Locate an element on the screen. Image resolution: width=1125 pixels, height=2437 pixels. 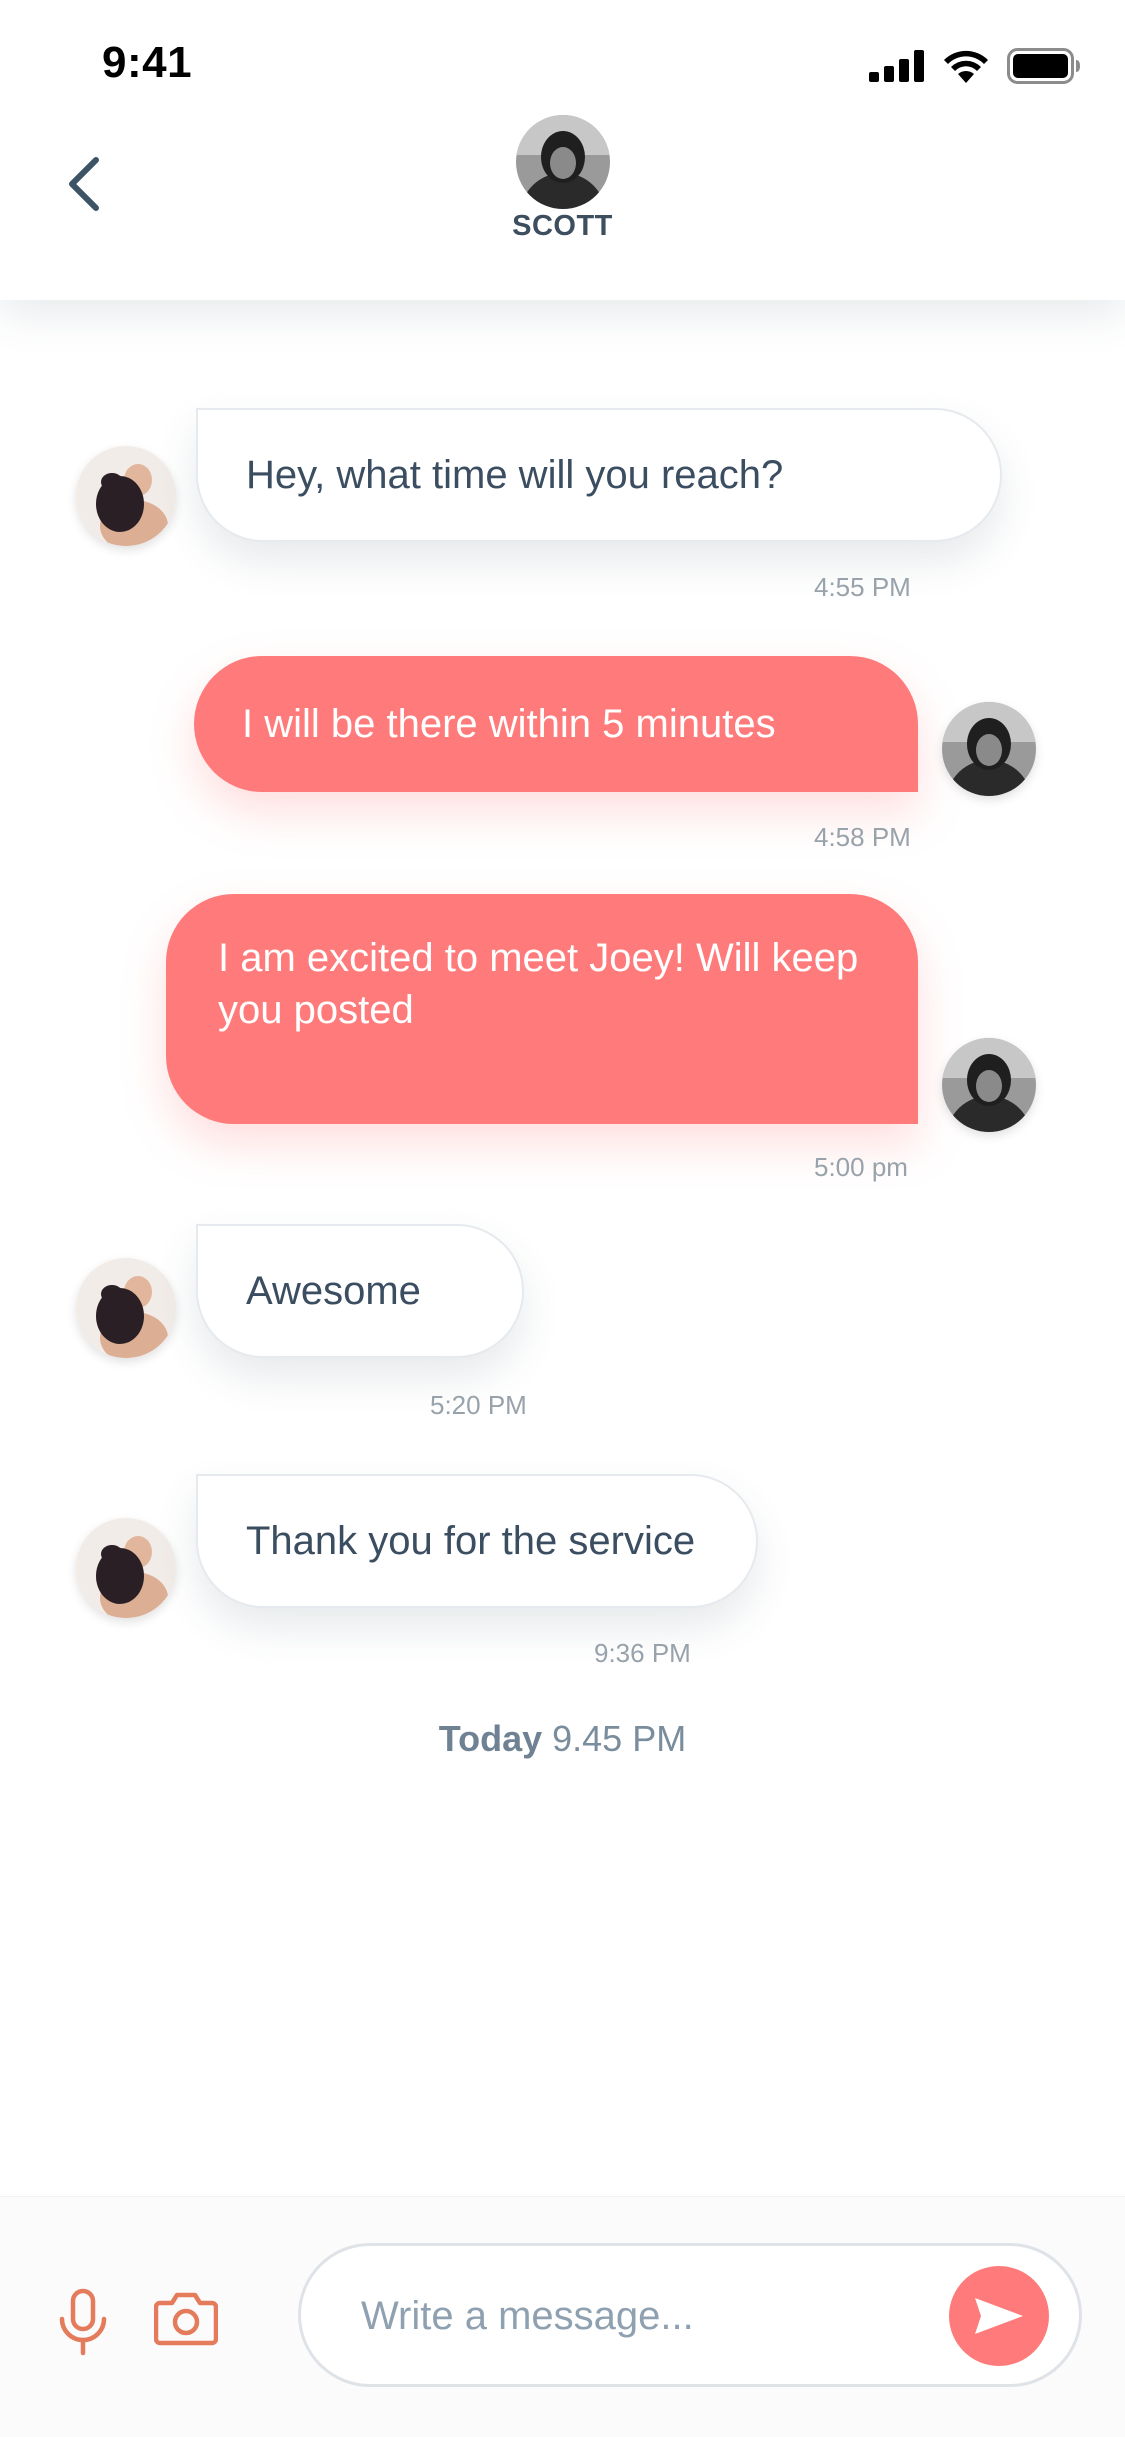
send-icon is located at coordinates (999, 2316).